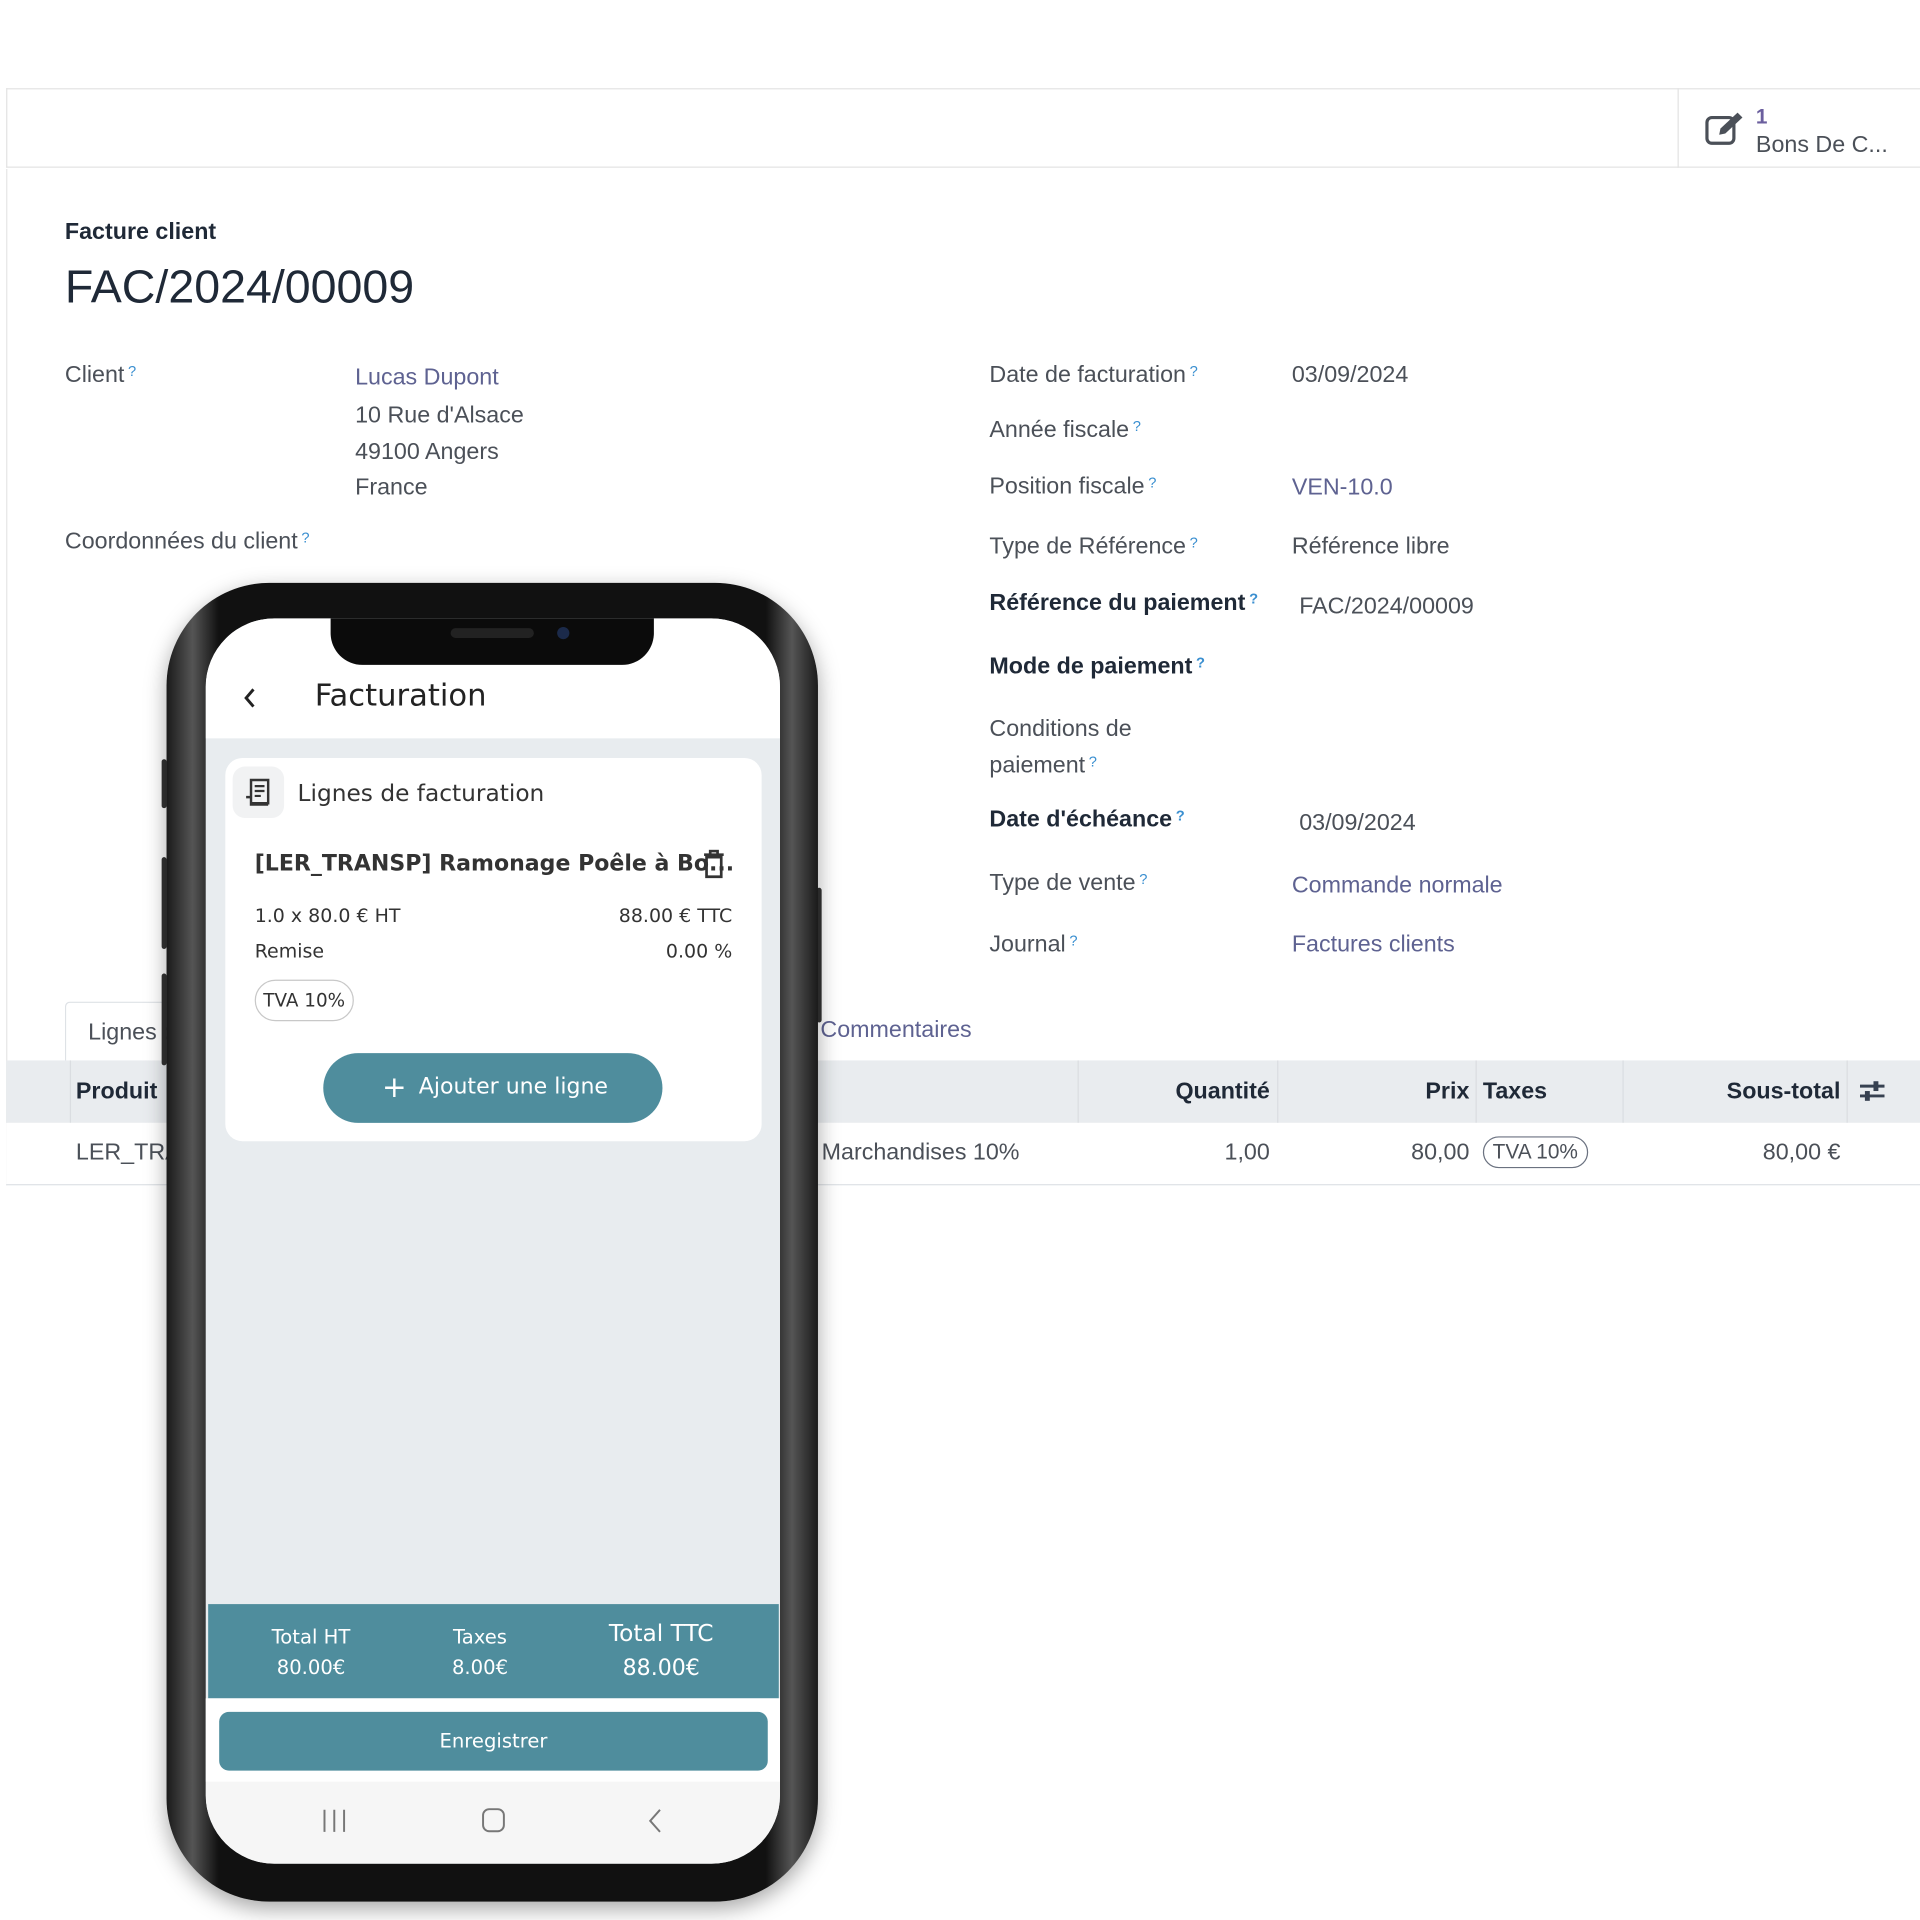 This screenshot has height=1920, width=1920. Describe the element at coordinates (661, 1668) in the screenshot. I see `total-ttc-value: 88.00€` at that location.